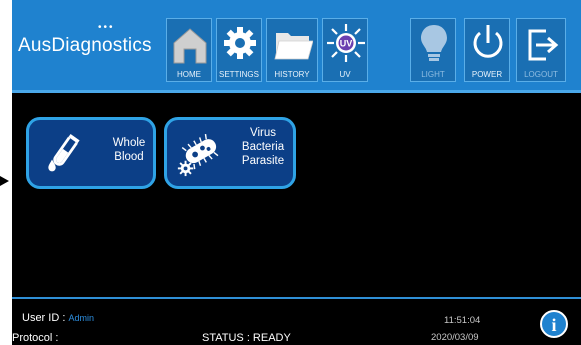 This screenshot has height=345, width=581. What do you see at coordinates (541, 74) in the screenshot?
I see `logout-label: LOGOUT` at bounding box center [541, 74].